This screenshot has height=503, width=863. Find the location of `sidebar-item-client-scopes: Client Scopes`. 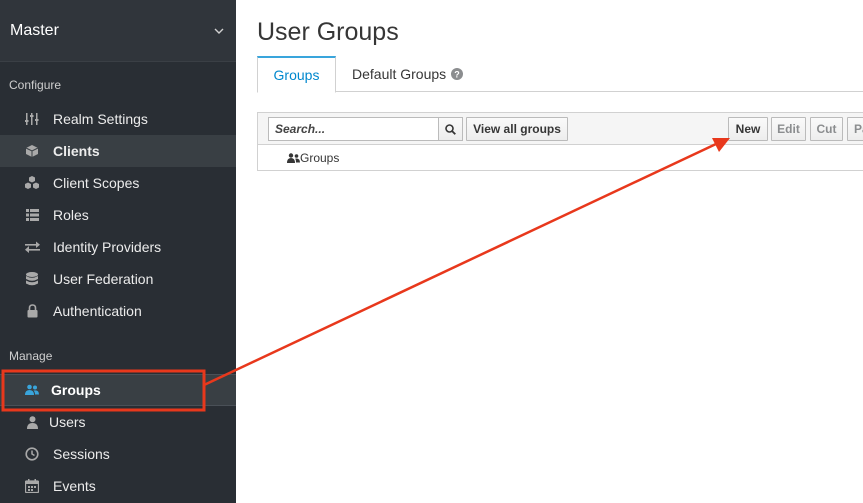

sidebar-item-client-scopes: Client Scopes is located at coordinates (118, 183).